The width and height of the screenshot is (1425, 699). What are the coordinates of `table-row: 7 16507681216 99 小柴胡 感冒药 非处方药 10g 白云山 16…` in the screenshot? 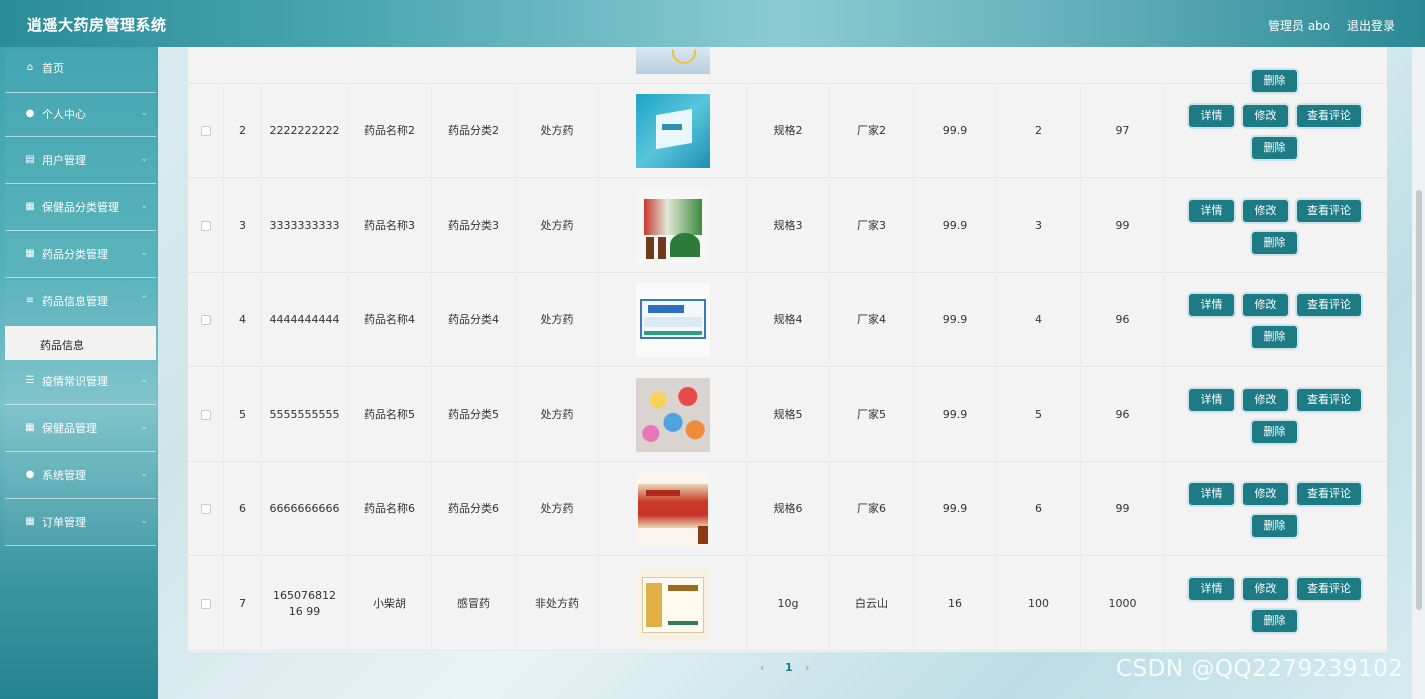 It's located at (787, 604).